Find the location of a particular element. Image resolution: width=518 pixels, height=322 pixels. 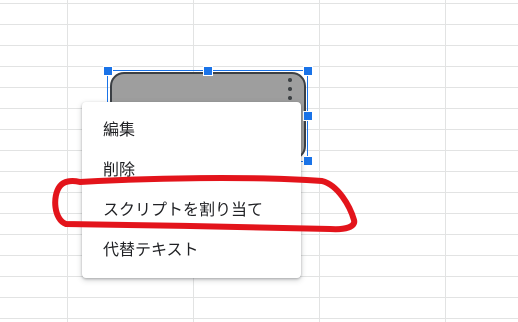

resize-handle-bottom-right is located at coordinates (308, 161).